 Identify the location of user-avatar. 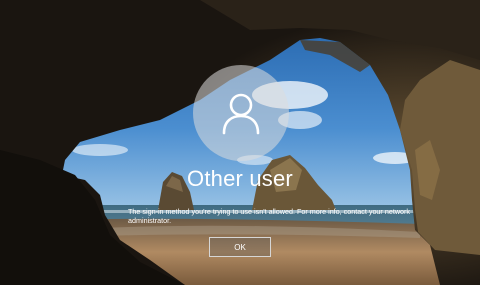
(241, 113).